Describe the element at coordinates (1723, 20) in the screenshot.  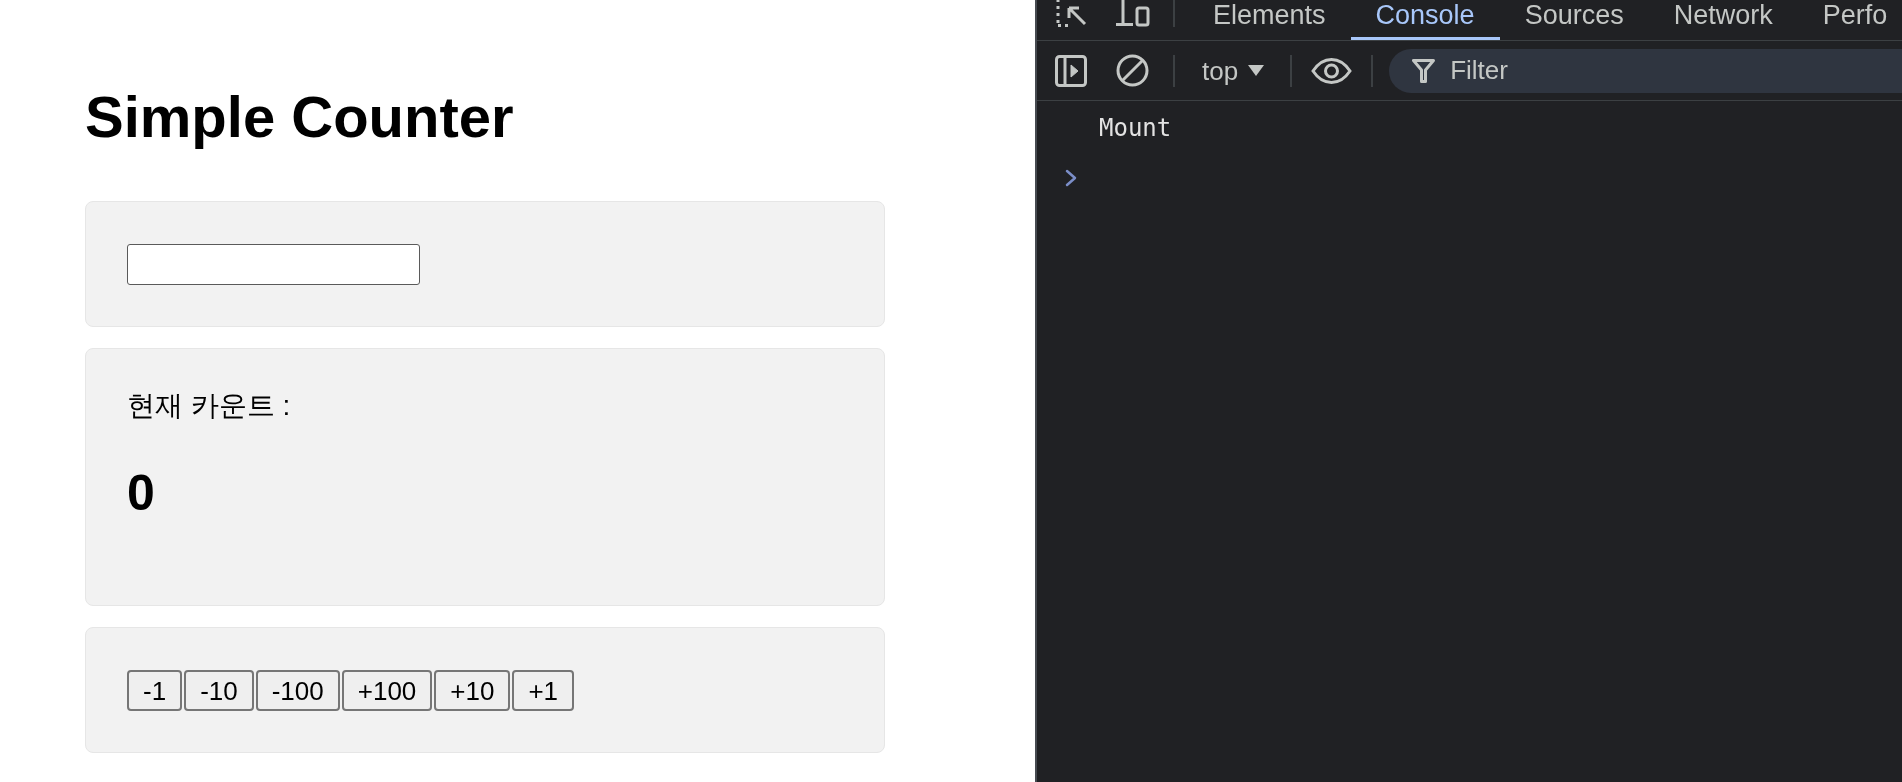
I see `devtools-tab: Network` at that location.